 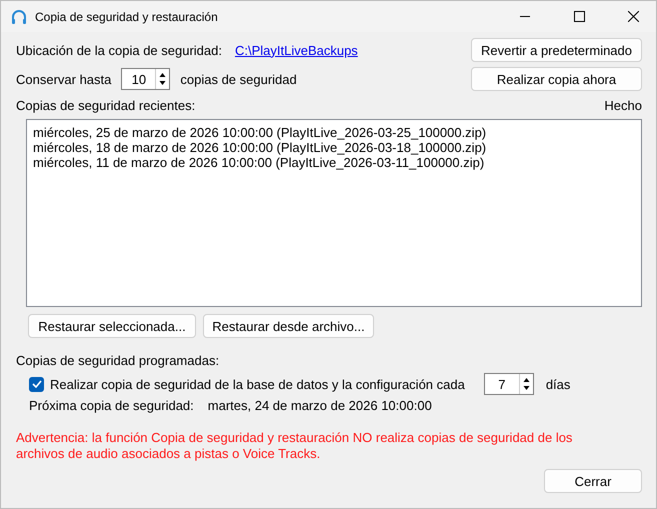 I want to click on warning-text: Advertencia: la función Copia de seguridad y restauración NO realiza copias de seguridad de los archivos de audio asociados a pistas o Voice Tracks., so click(x=295, y=446).